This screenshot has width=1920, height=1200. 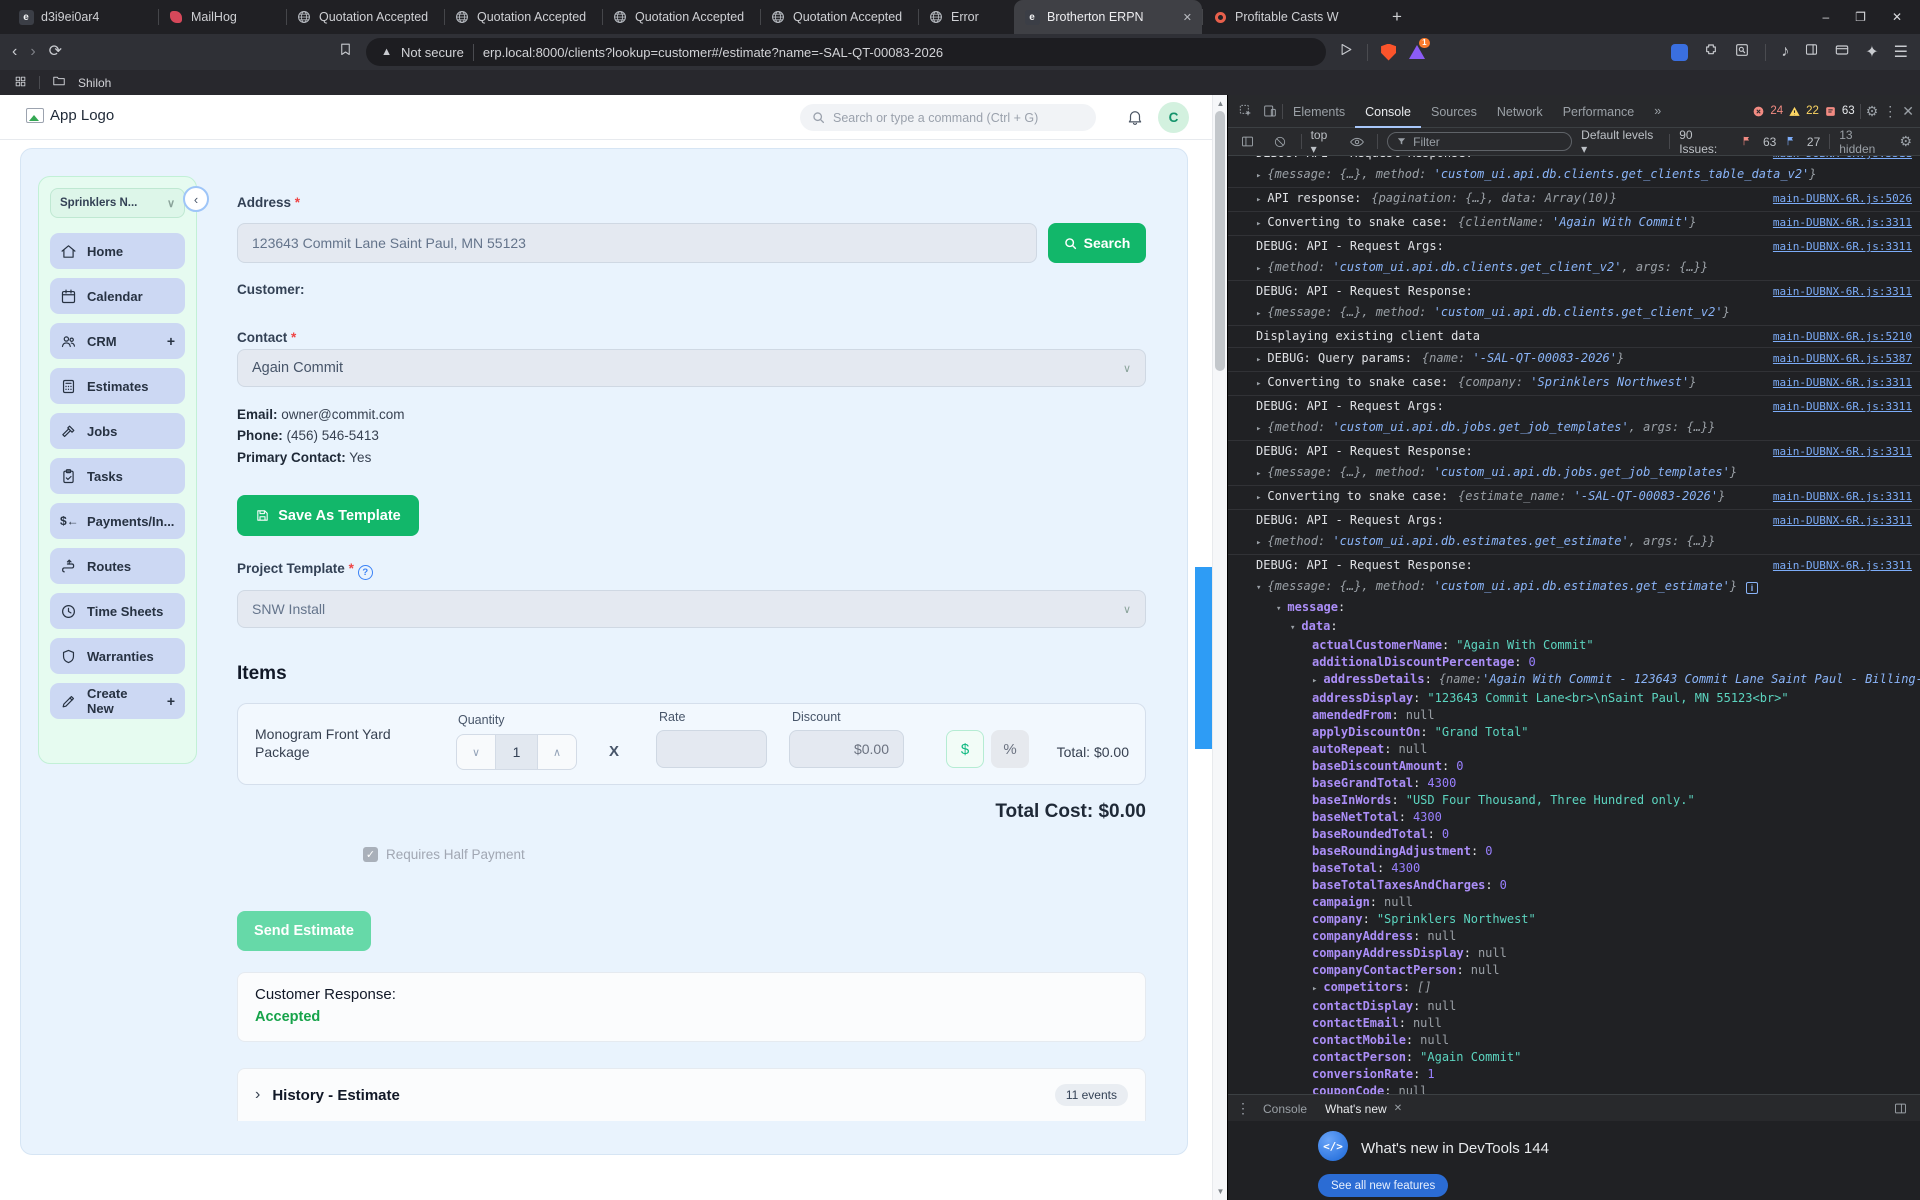 What do you see at coordinates (304, 931) in the screenshot?
I see `send-estimate-button: Send Estimate` at bounding box center [304, 931].